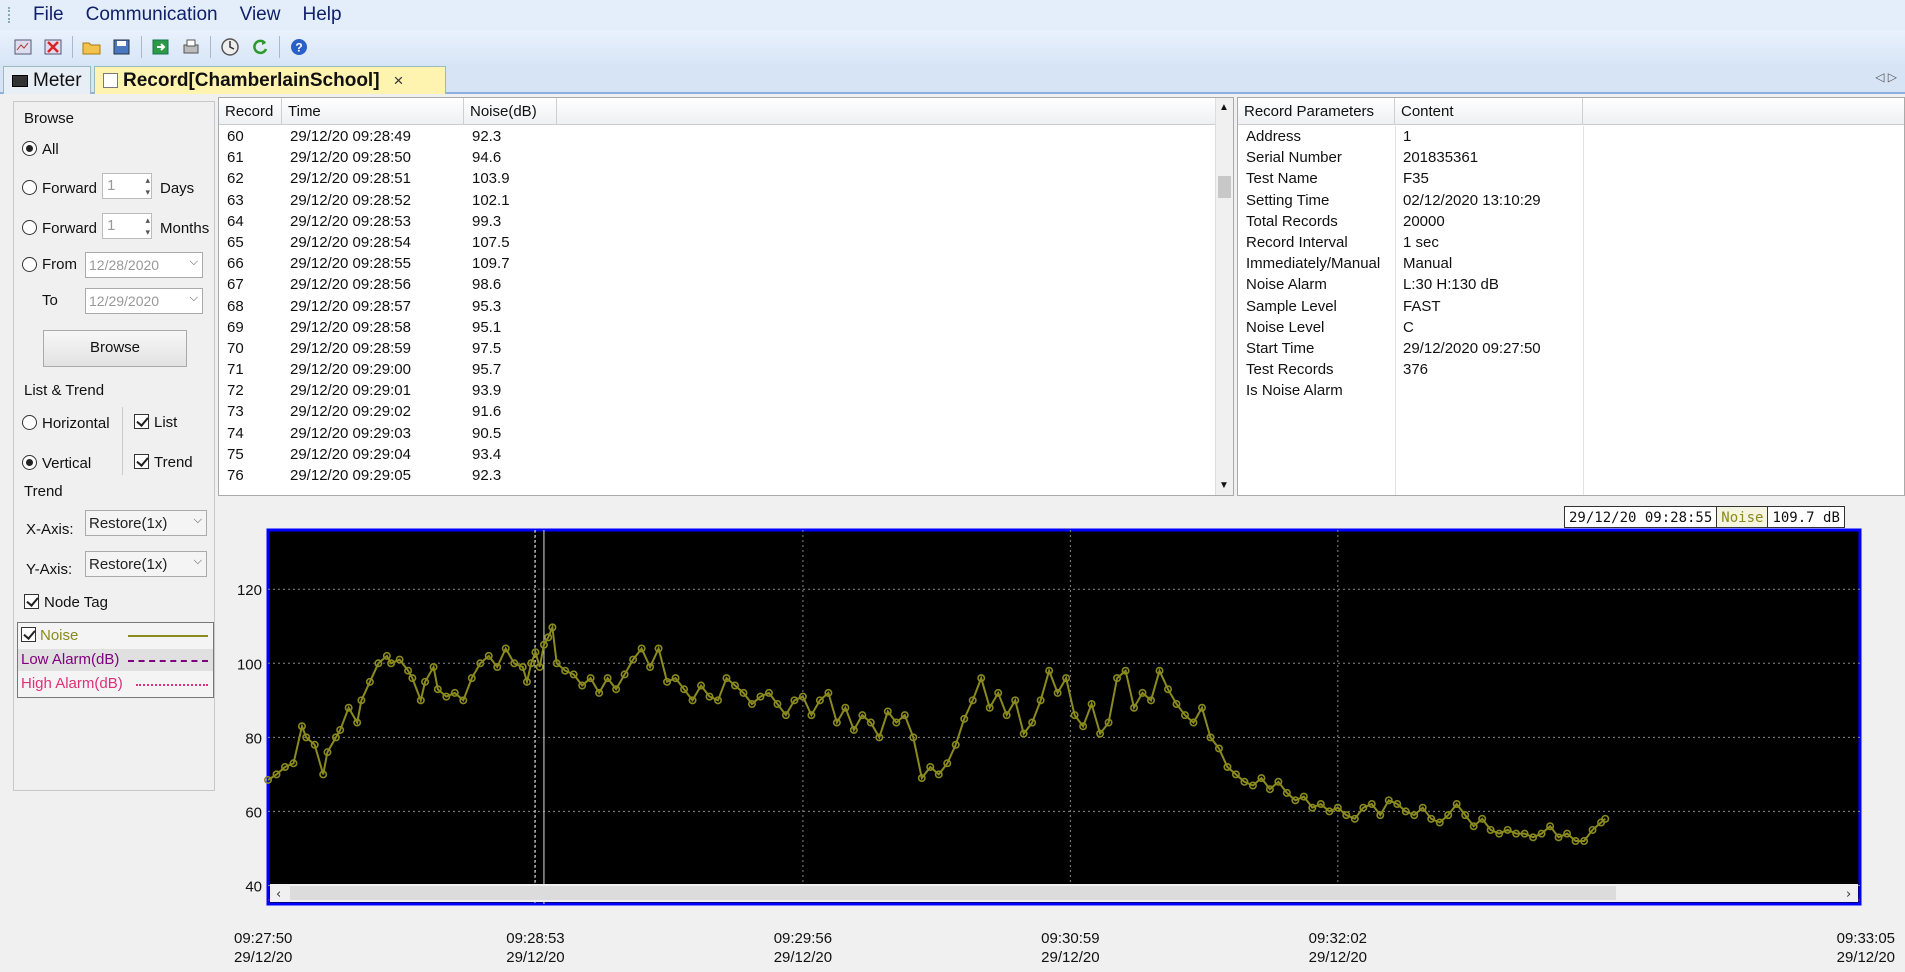 The width and height of the screenshot is (1905, 972). I want to click on toolbar-separator, so click(72, 47).